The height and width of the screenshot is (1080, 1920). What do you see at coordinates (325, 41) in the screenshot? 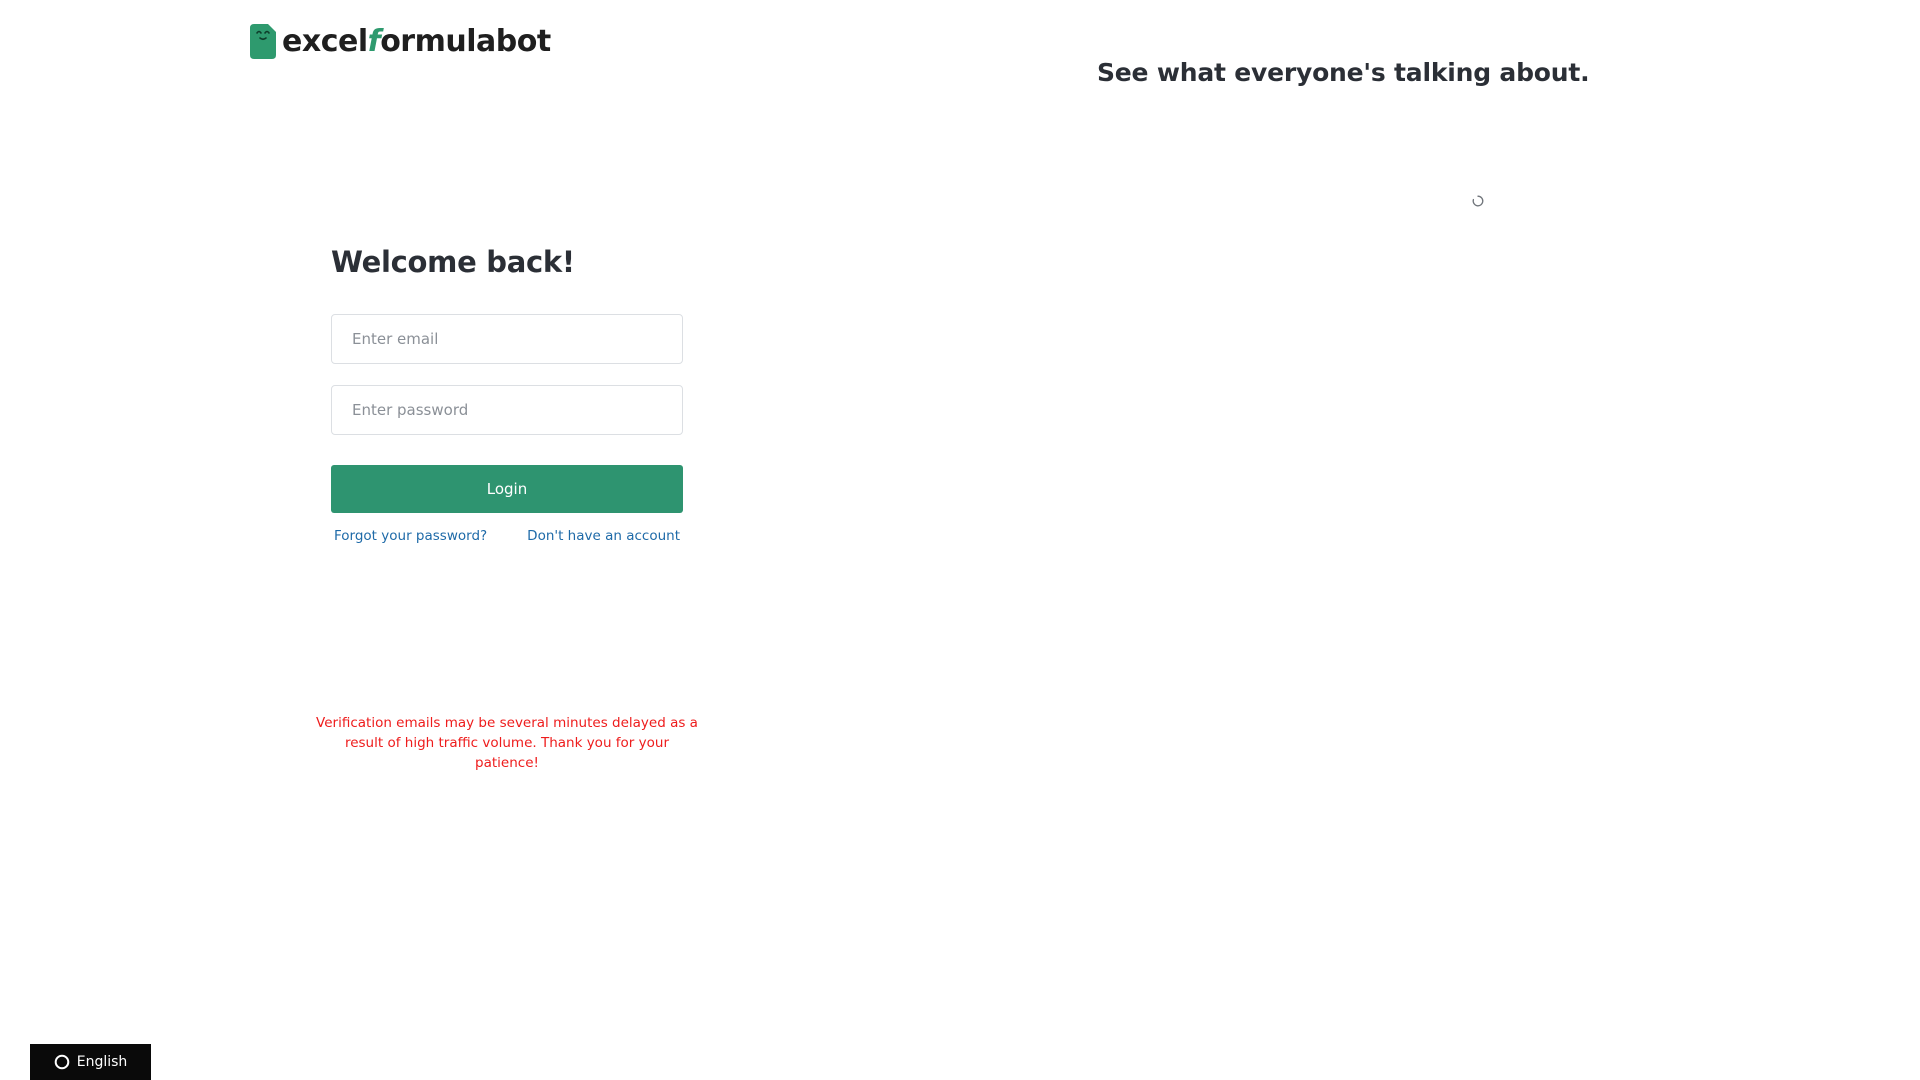
I see `logo-text-start: excel` at bounding box center [325, 41].